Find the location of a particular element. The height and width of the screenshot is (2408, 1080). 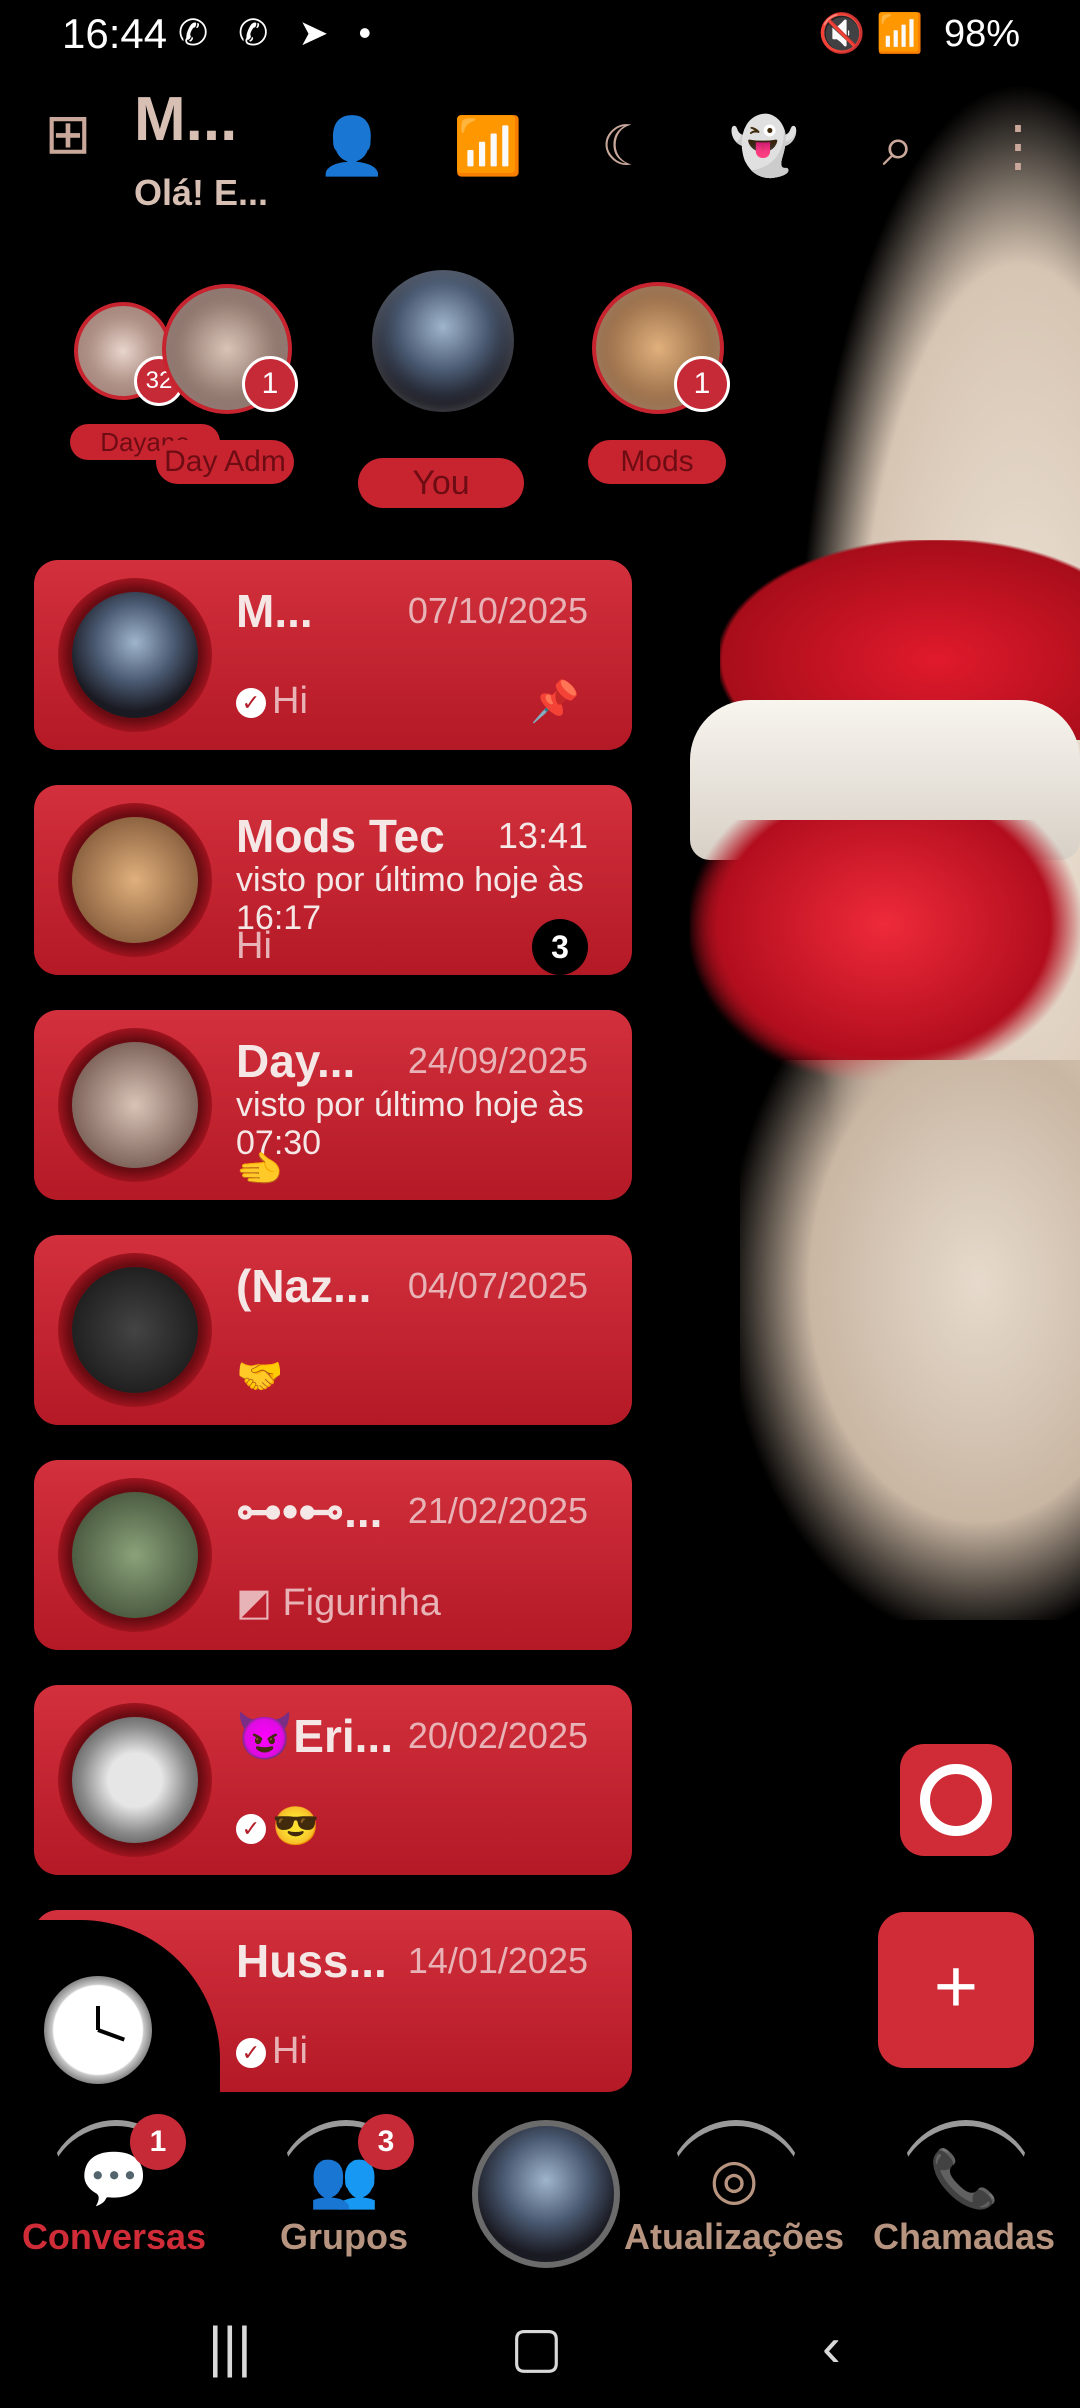

chat-row: (Naz... 04/07/2025 🤝 is located at coordinates (333, 1330).